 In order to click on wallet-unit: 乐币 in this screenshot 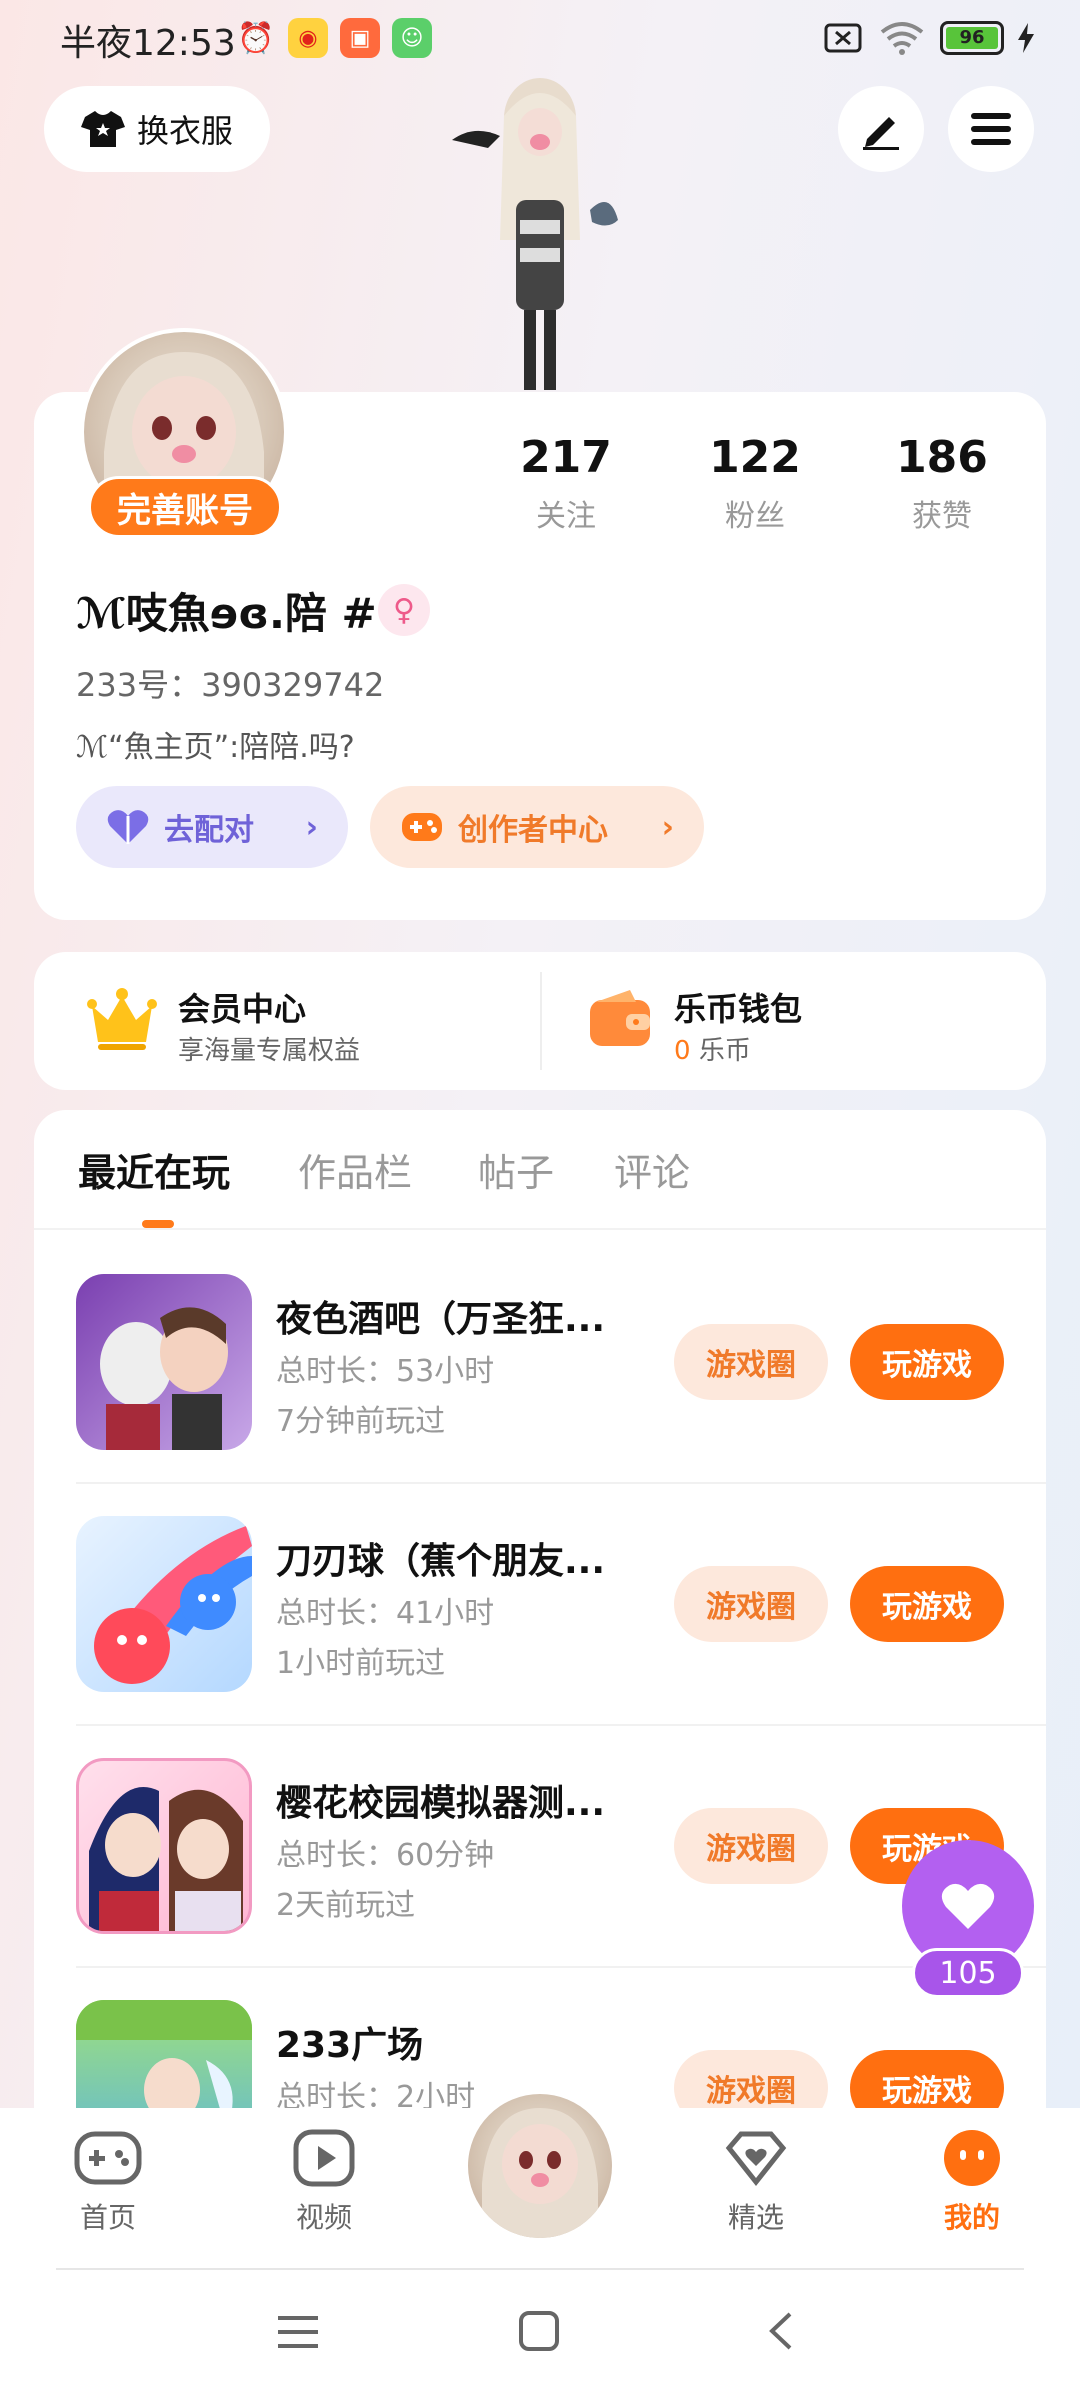, I will do `click(724, 1051)`.